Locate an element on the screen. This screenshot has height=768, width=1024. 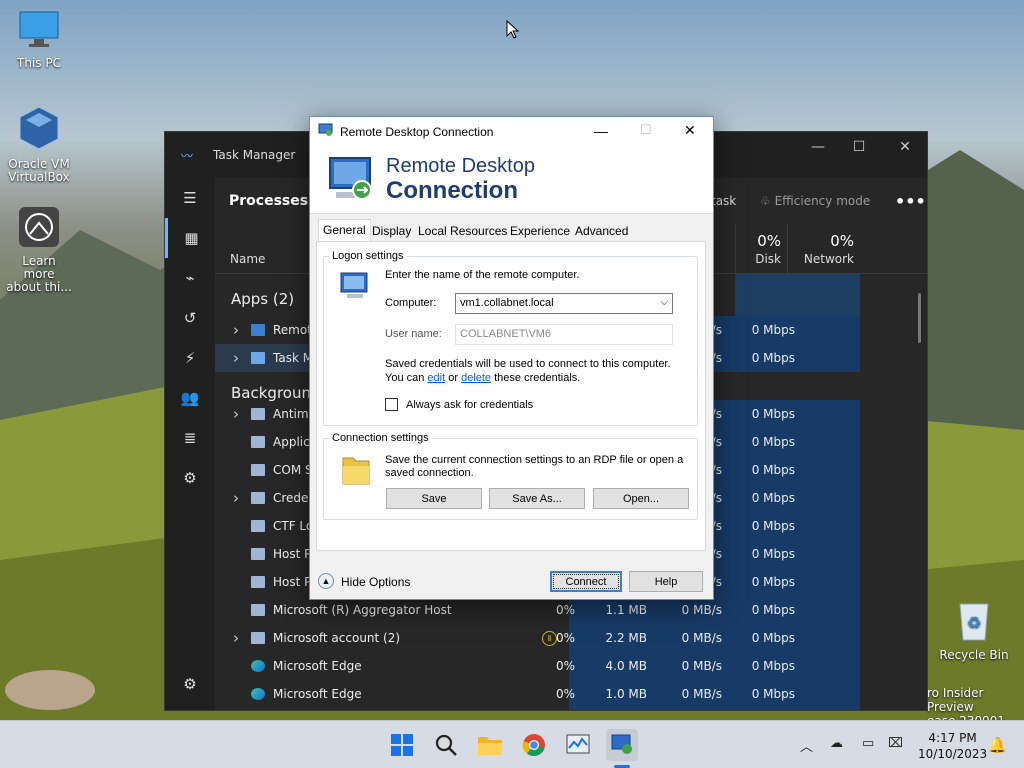
recycle-bin-icon: ♻ is located at coordinates (974, 621).